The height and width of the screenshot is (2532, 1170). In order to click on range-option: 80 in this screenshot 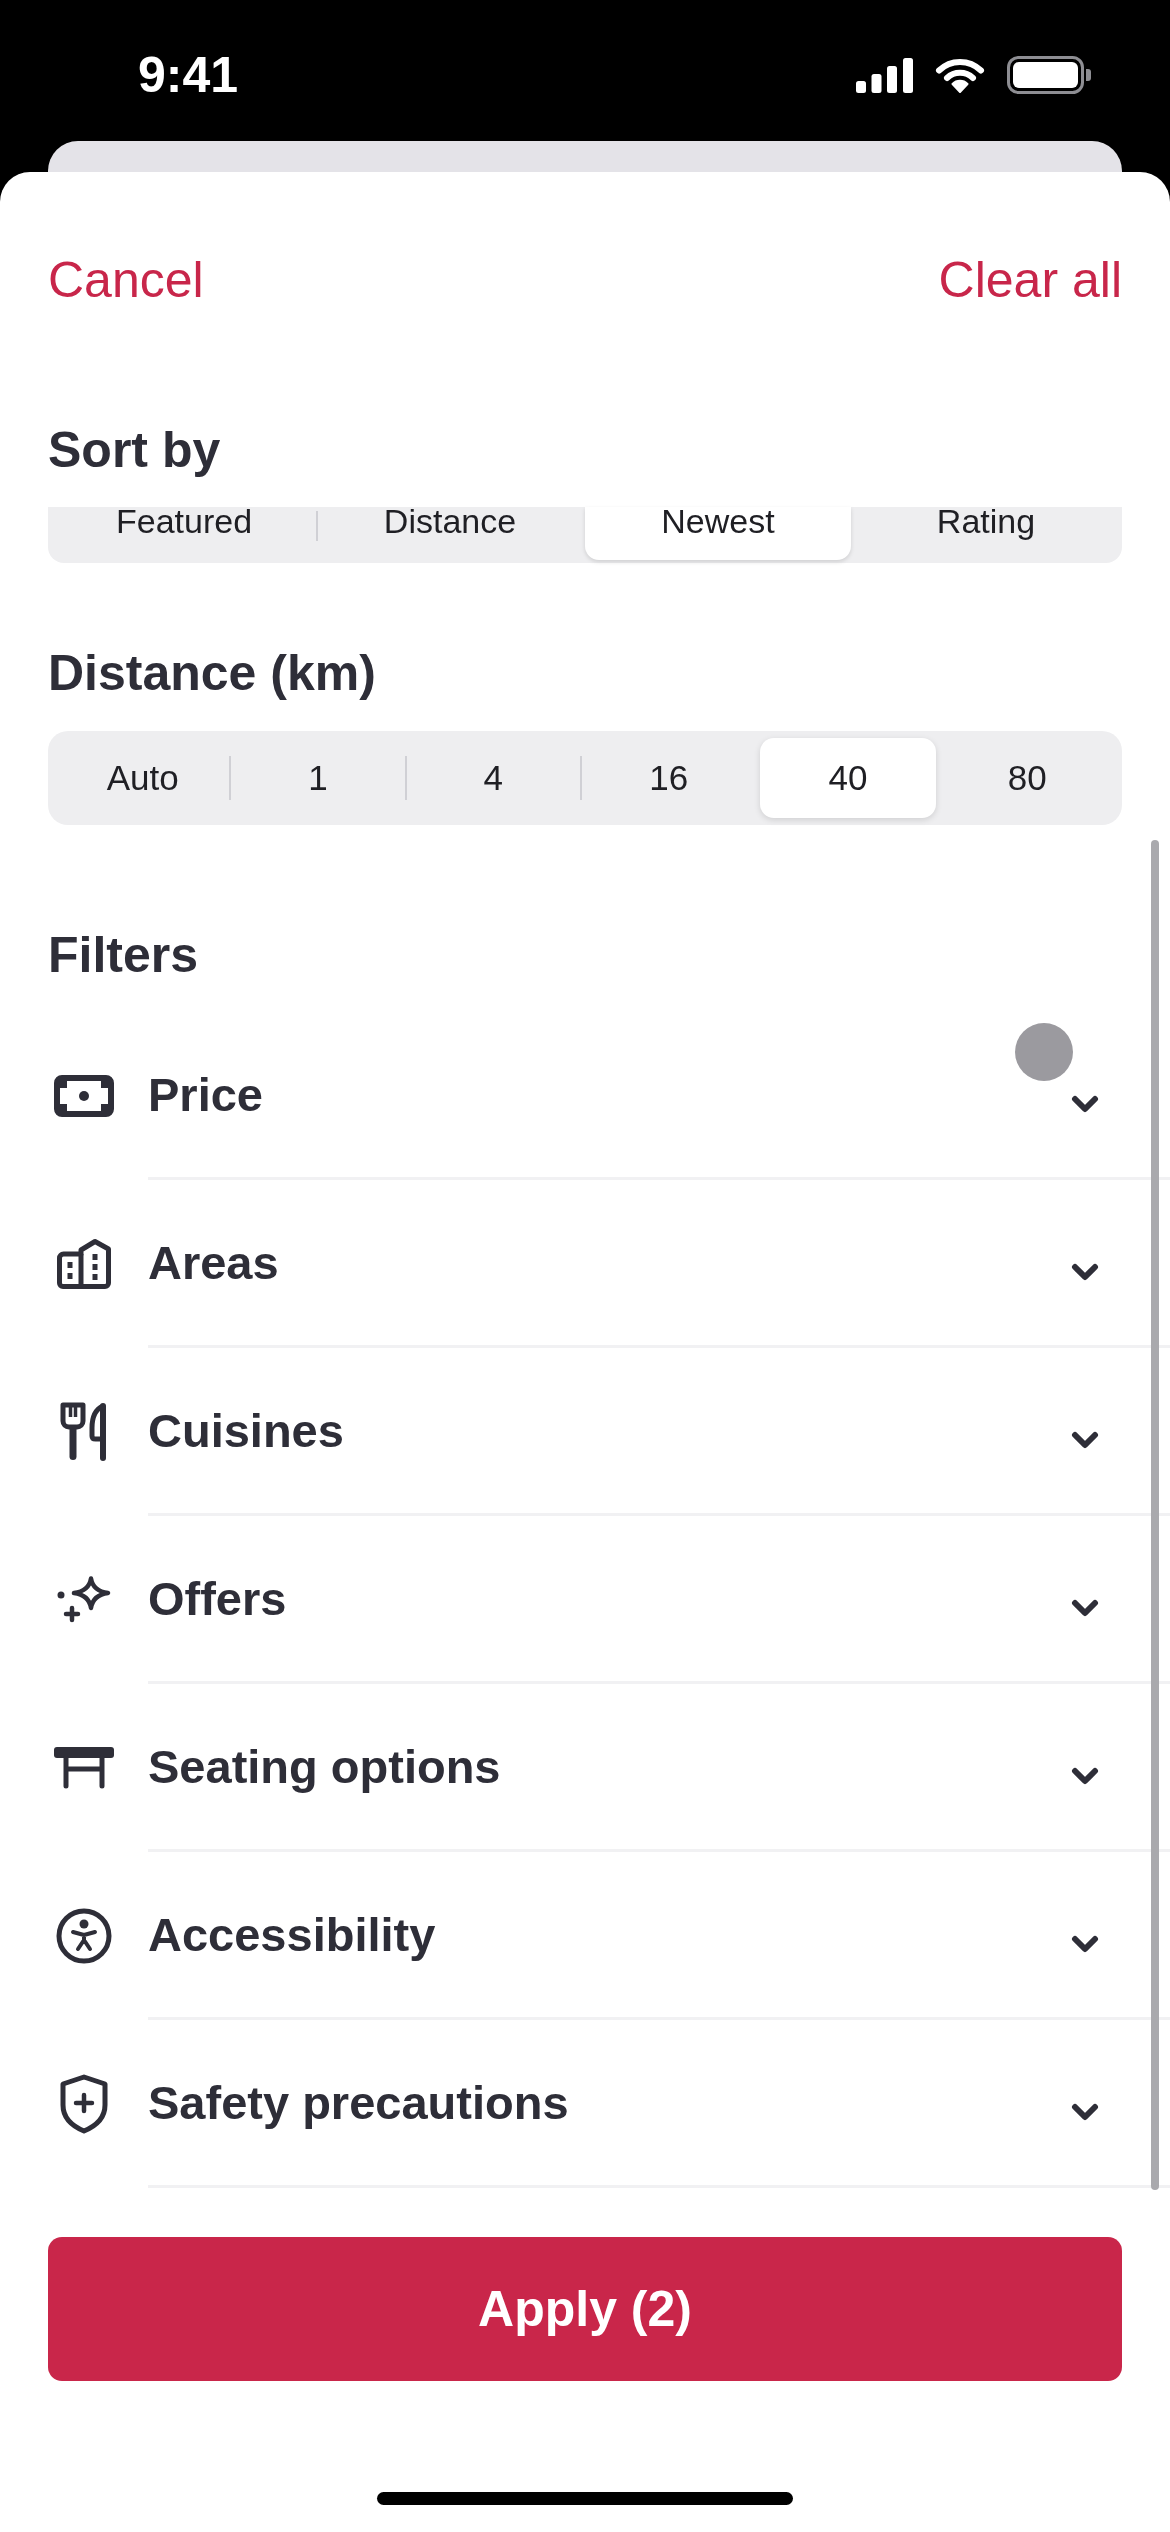, I will do `click(1027, 778)`.